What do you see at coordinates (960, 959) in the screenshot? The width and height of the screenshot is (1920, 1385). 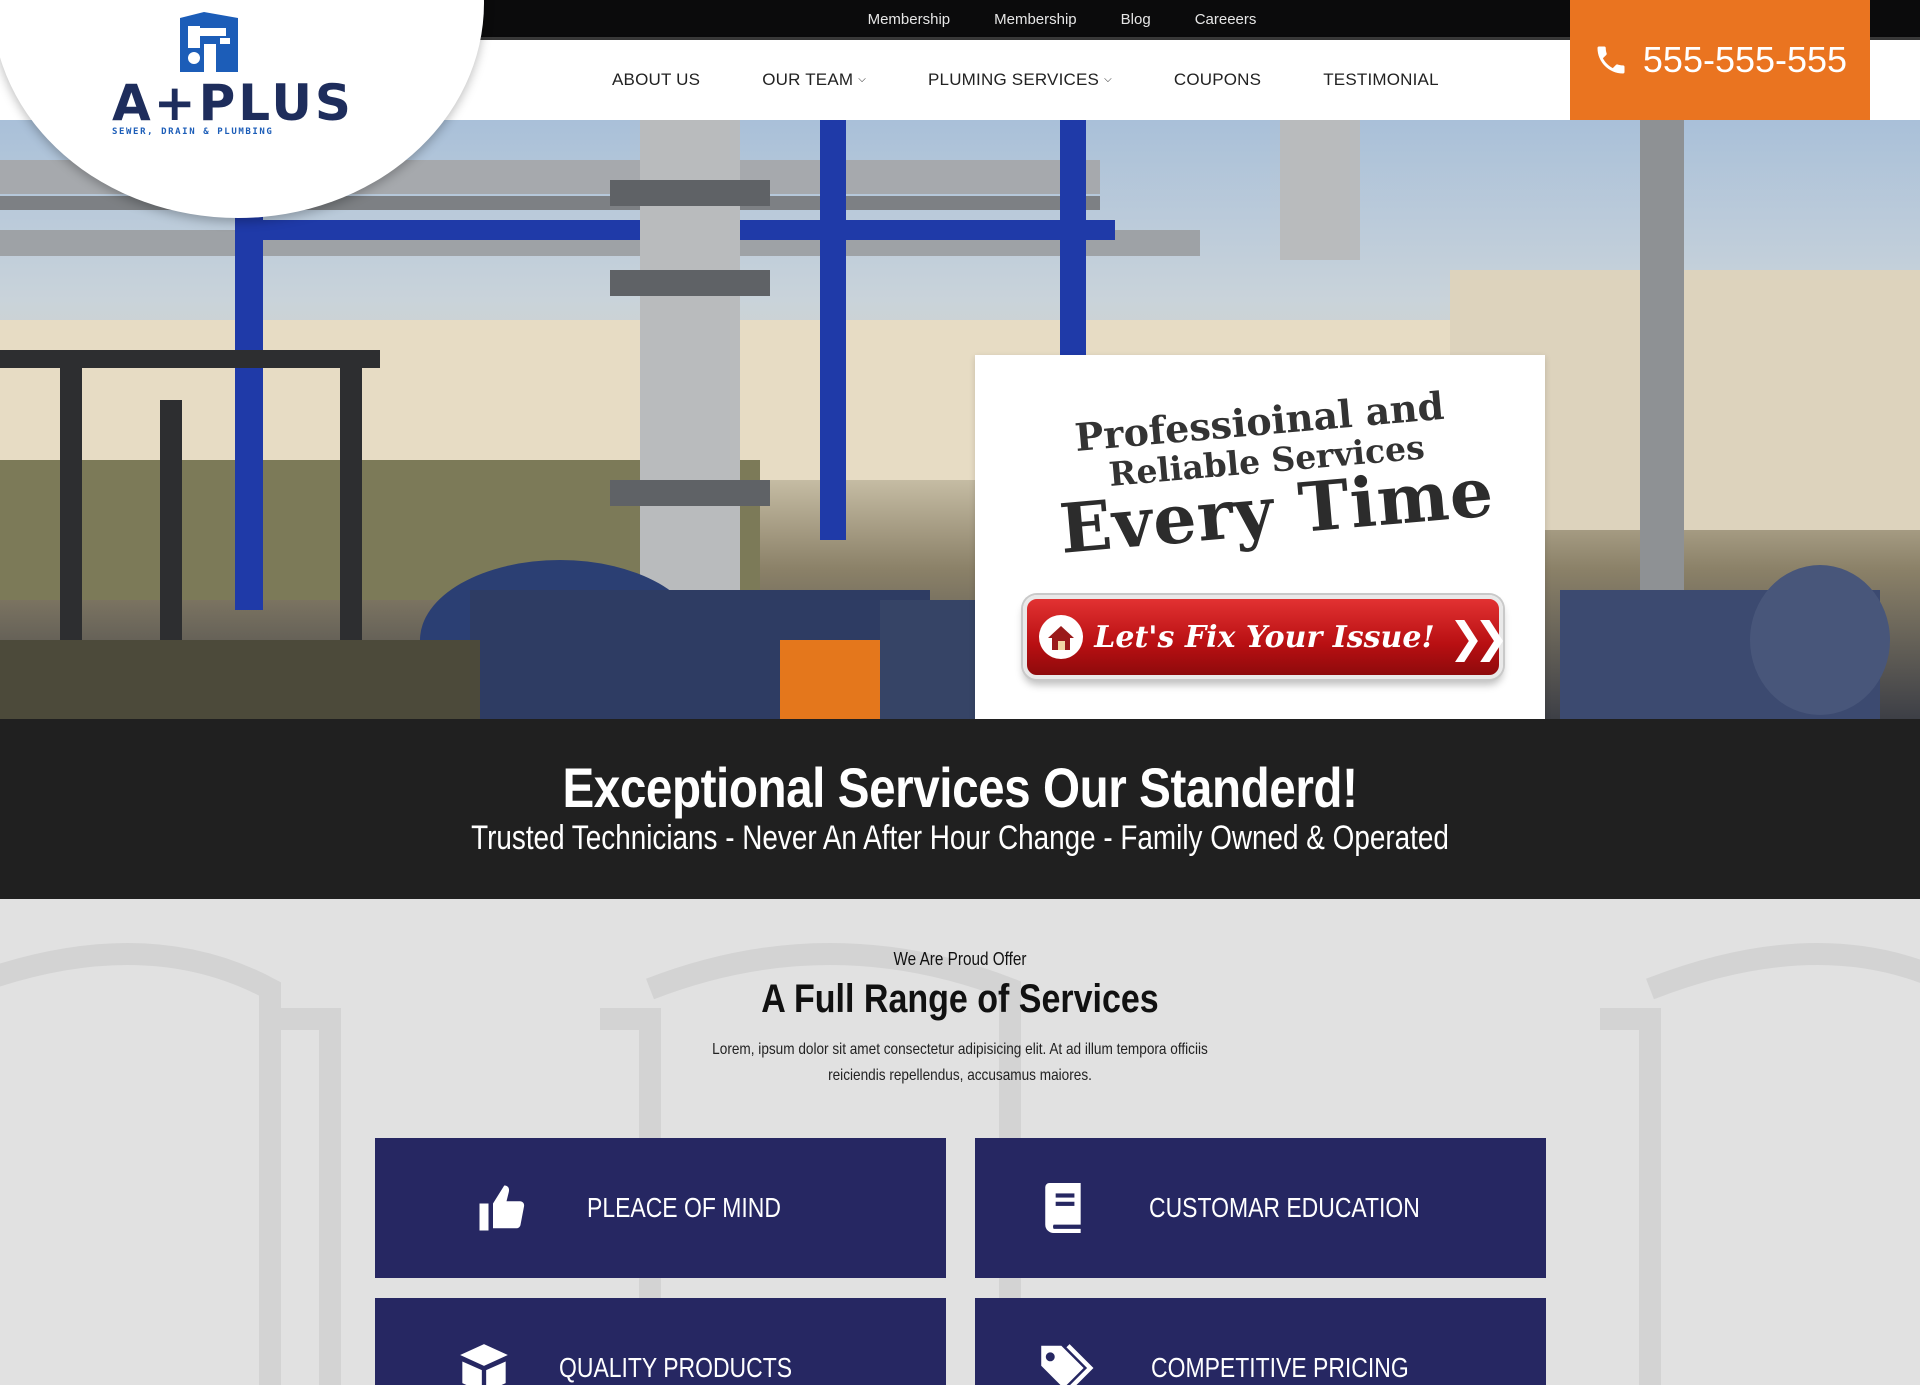 I see `services-kicker: We Are Proud Offer` at bounding box center [960, 959].